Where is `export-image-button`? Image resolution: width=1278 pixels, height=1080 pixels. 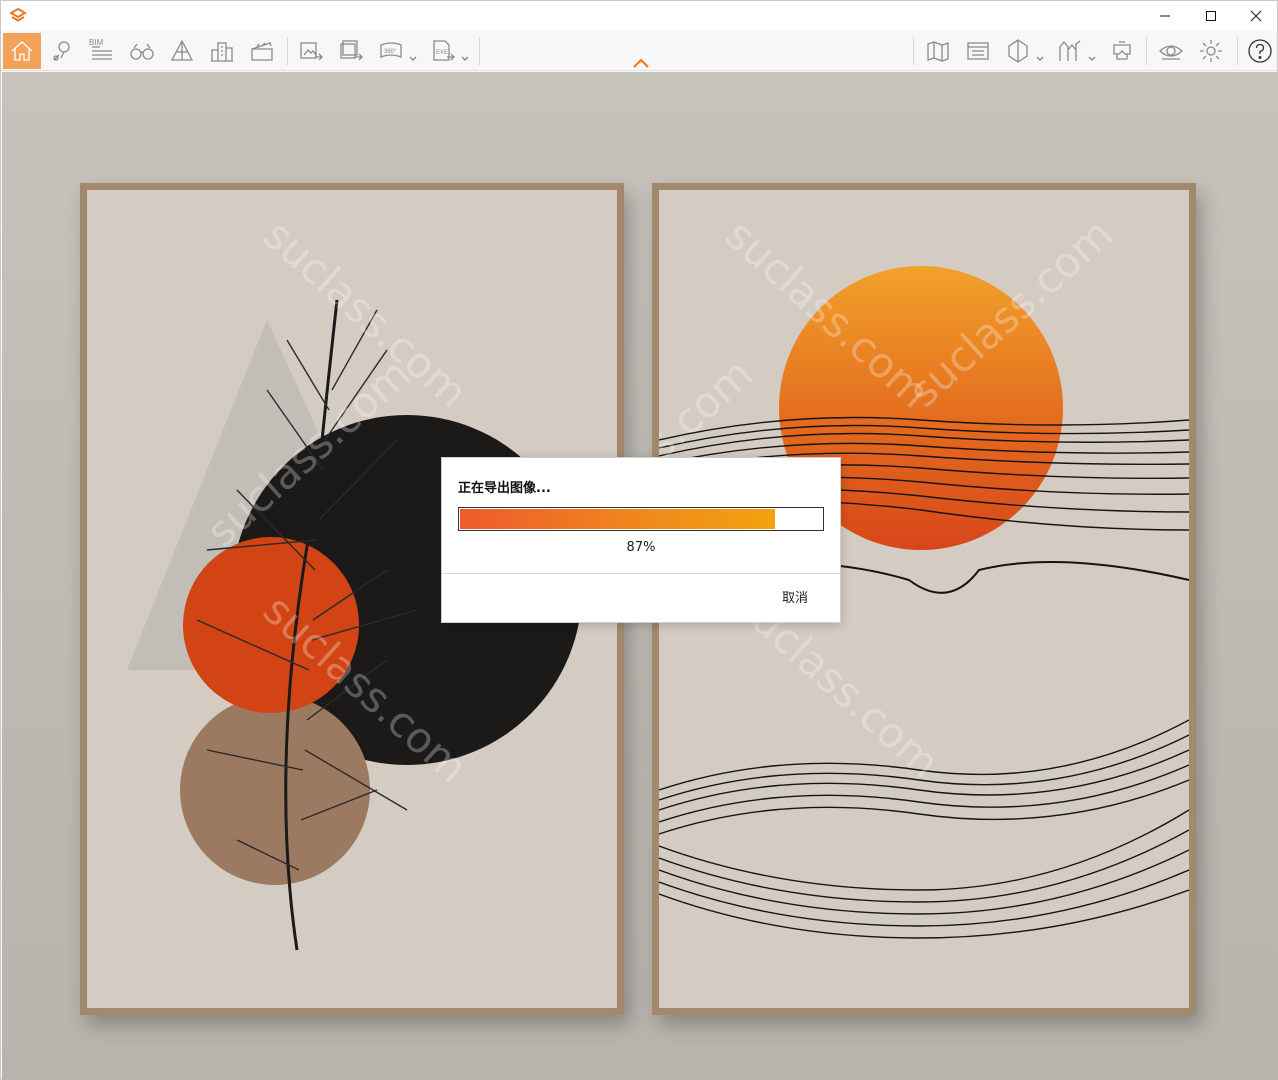
export-image-button is located at coordinates (311, 51).